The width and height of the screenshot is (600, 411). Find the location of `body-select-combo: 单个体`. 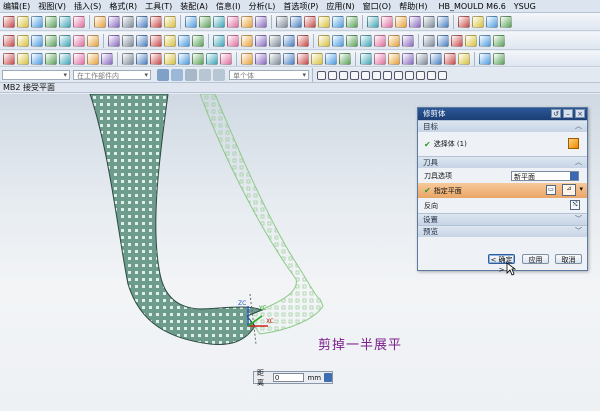

body-select-combo: 单个体 is located at coordinates (269, 75).